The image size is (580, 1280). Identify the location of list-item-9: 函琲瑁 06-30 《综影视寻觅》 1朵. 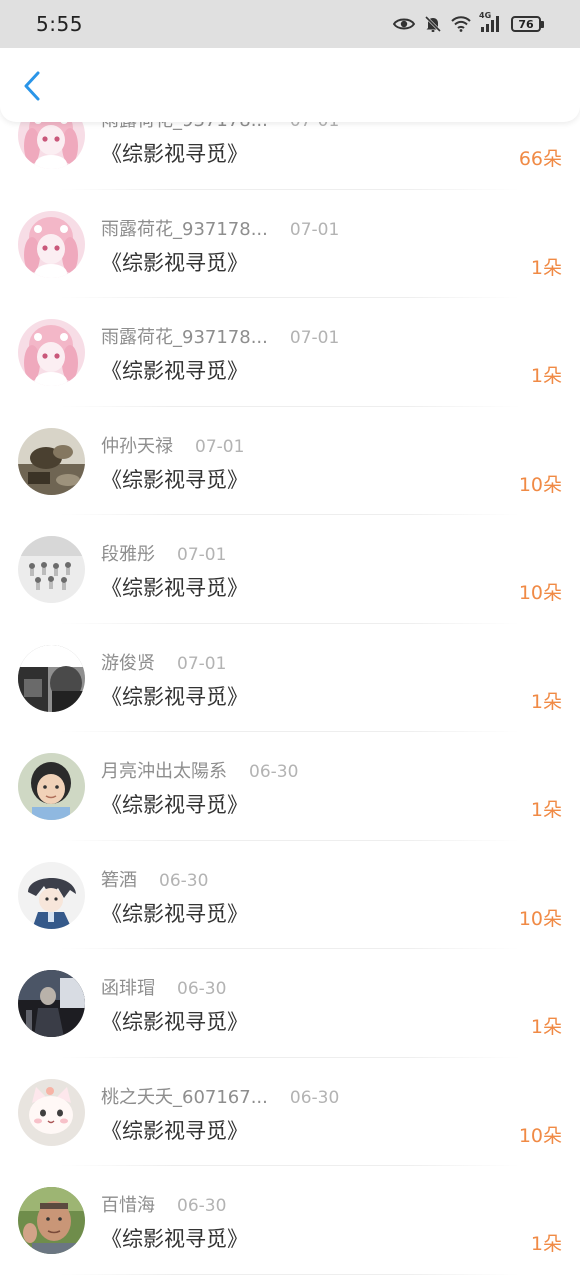
(290, 1003).